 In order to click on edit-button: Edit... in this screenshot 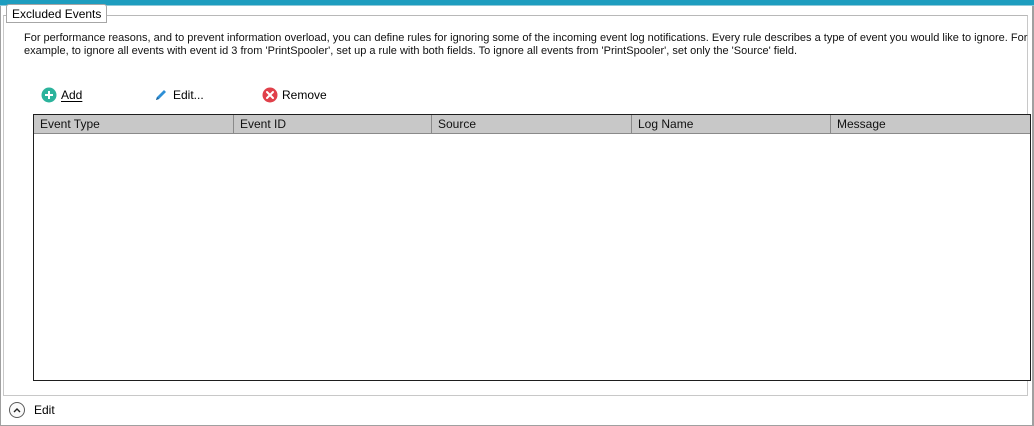, I will do `click(178, 95)`.